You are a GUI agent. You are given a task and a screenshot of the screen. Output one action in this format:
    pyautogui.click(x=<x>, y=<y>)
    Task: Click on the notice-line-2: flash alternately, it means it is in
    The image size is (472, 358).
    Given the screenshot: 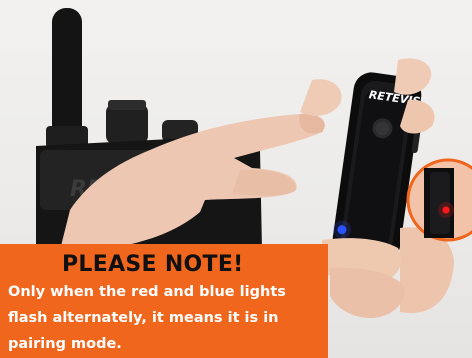 What is the action you would take?
    pyautogui.click(x=143, y=318)
    